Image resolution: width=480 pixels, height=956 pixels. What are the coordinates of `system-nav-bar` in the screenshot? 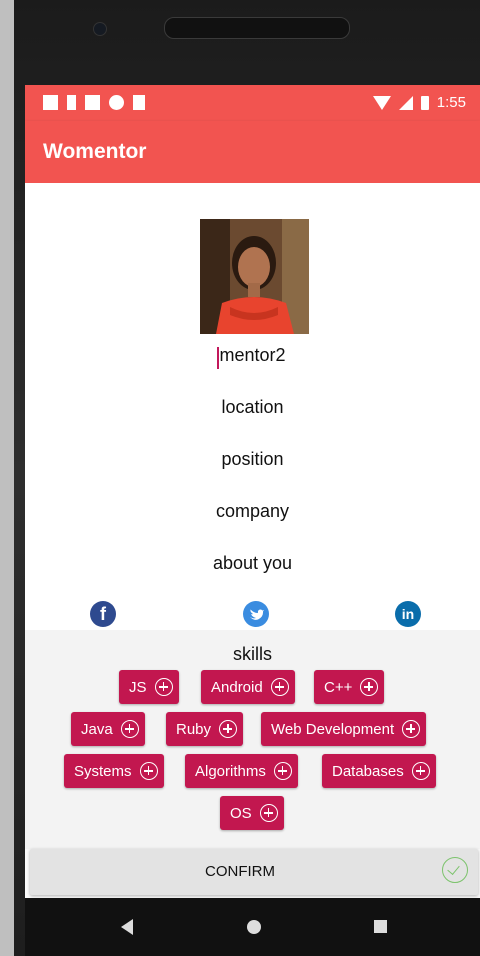 It's located at (252, 927).